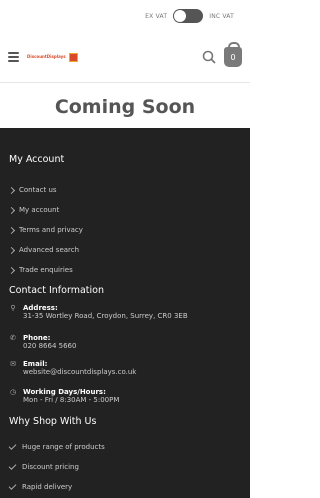 The width and height of the screenshot is (320, 498). What do you see at coordinates (13, 392) in the screenshot?
I see `clock-icon: ◷` at bounding box center [13, 392].